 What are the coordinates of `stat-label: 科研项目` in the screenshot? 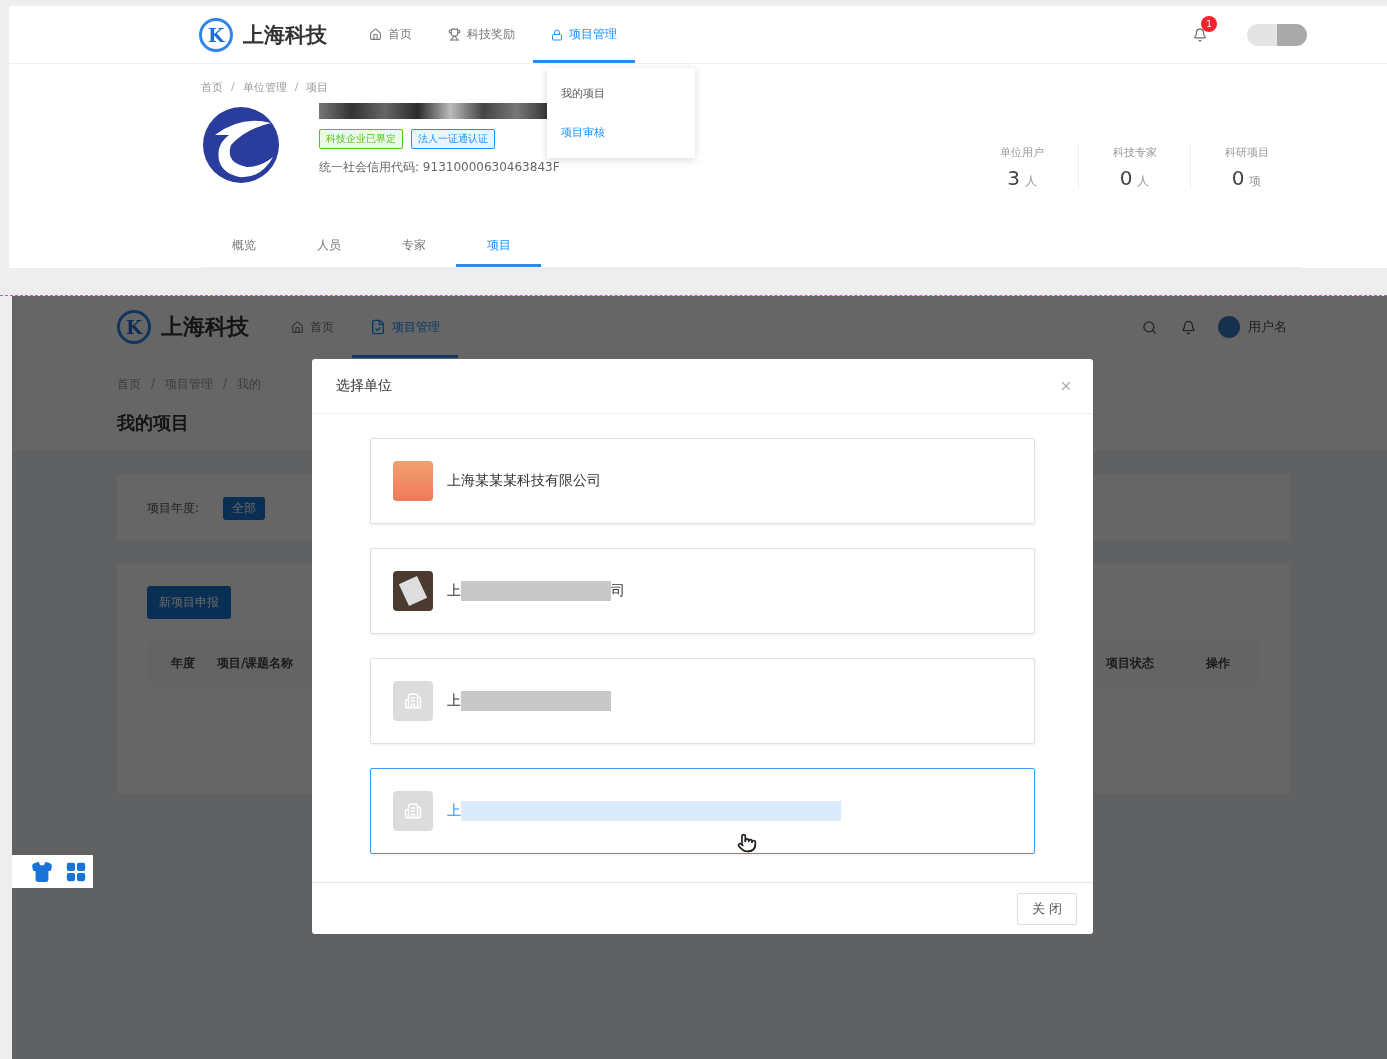 It's located at (1246, 152).